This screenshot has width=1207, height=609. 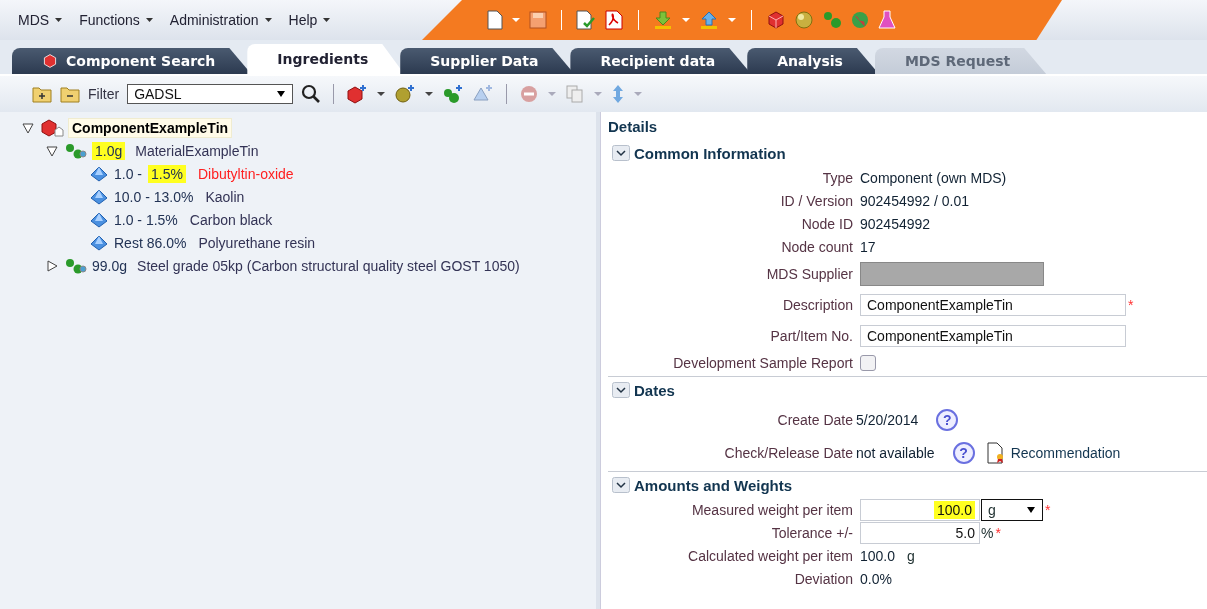 I want to click on certificate-document-icon, so click(x=995, y=452).